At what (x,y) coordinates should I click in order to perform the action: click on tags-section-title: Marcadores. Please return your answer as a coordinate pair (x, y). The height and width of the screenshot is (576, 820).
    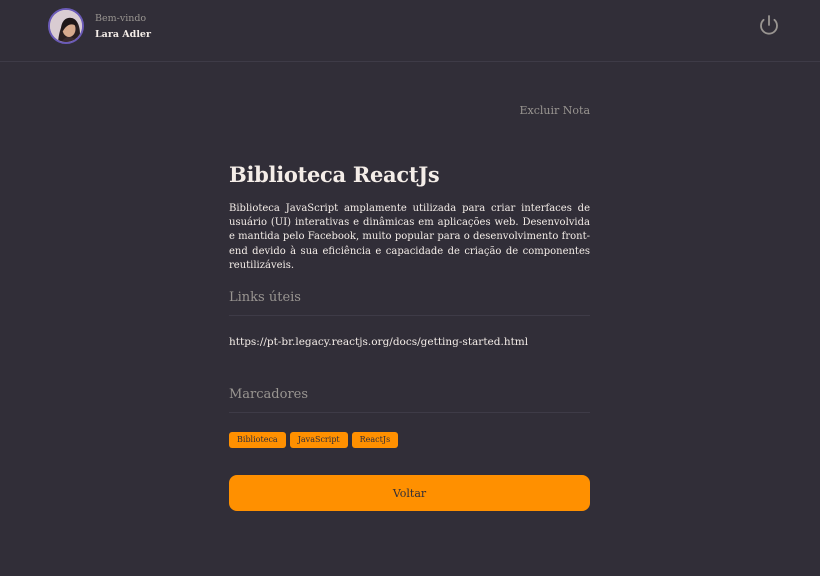
    Looking at the image, I should click on (409, 400).